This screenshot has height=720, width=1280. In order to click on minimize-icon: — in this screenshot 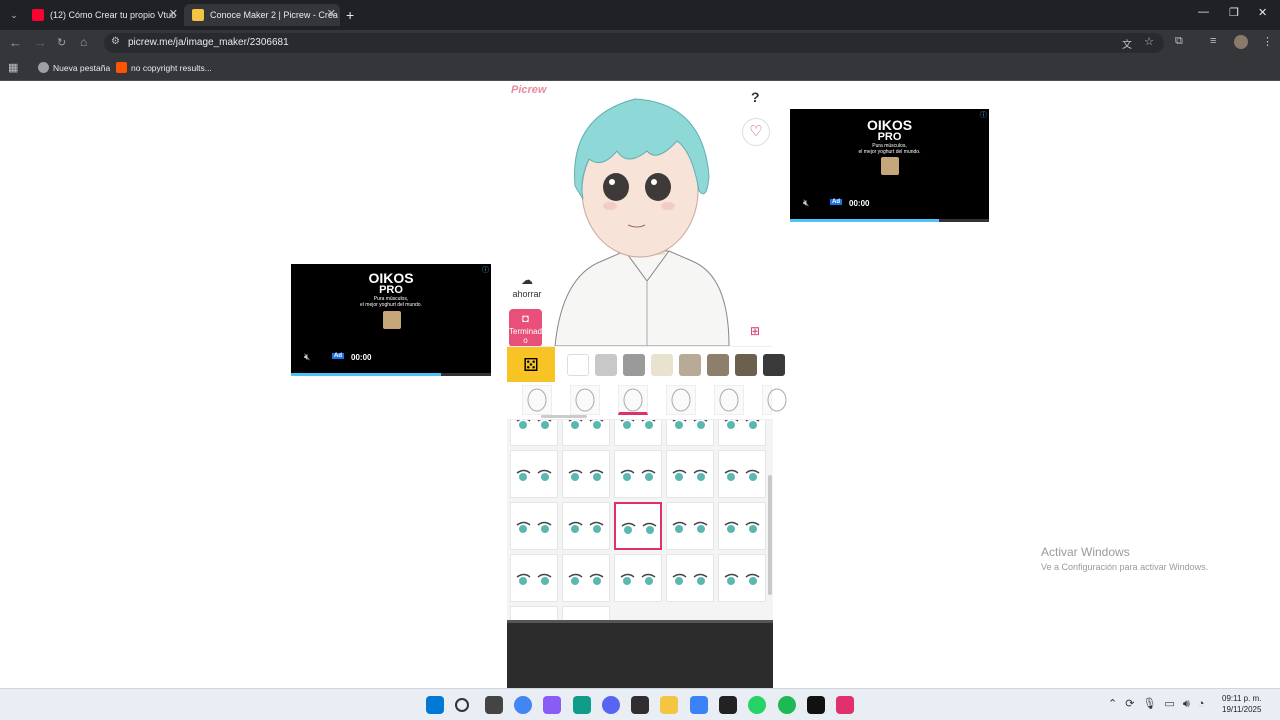, I will do `click(1203, 12)`.